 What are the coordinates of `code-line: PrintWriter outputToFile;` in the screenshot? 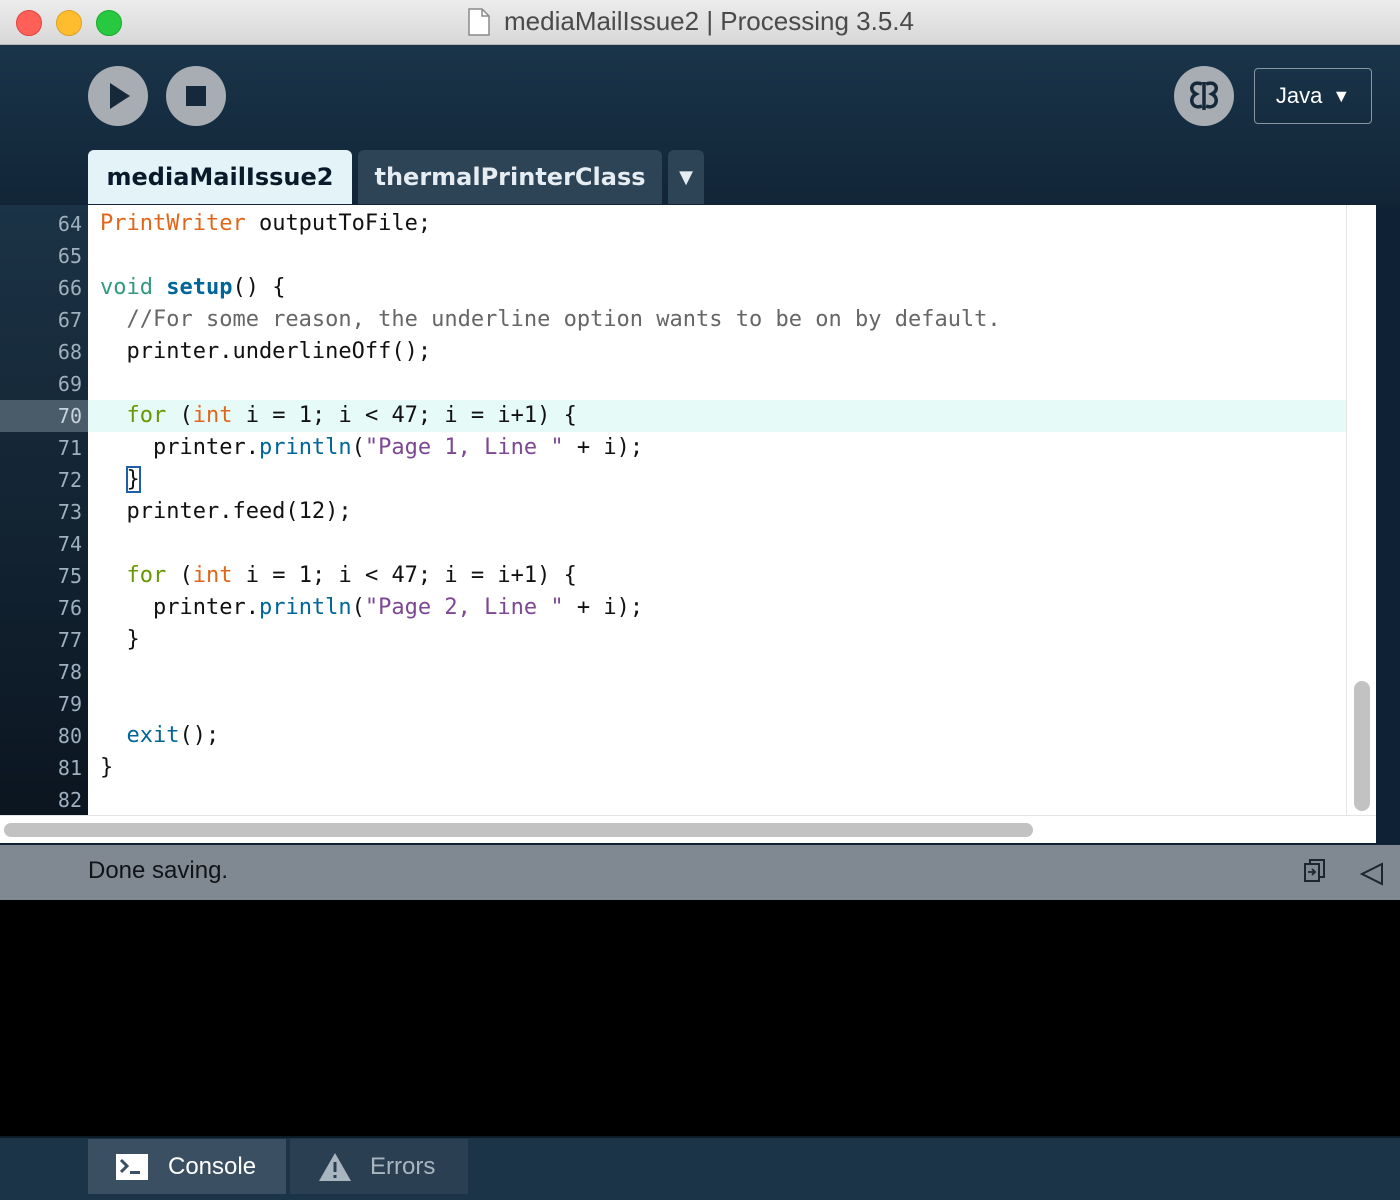 It's located at (266, 223).